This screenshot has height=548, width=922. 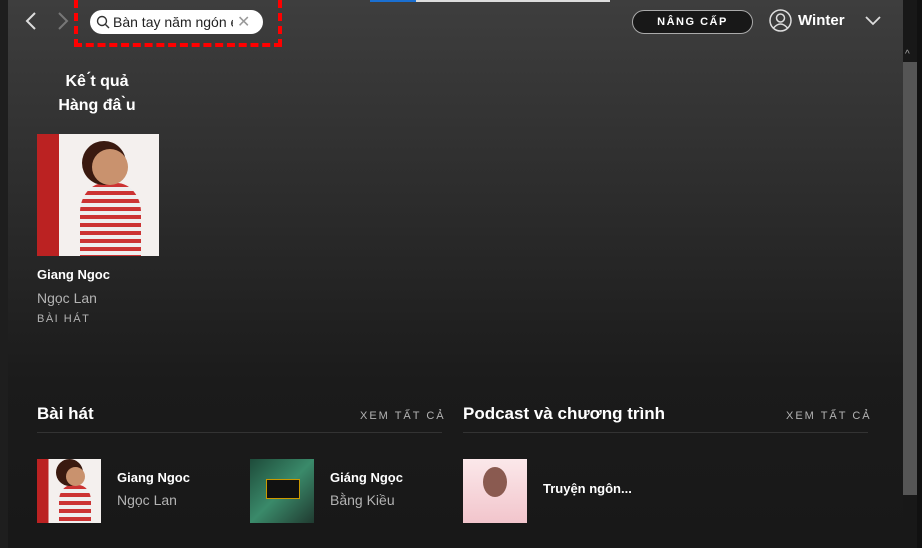 What do you see at coordinates (147, 500) in the screenshot?
I see `song-artist: Ngọc Lan` at bounding box center [147, 500].